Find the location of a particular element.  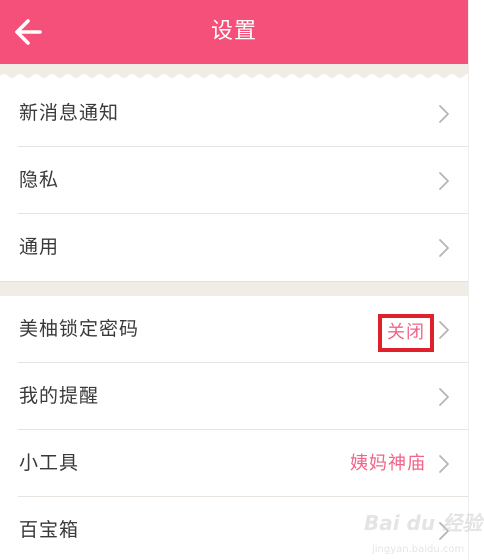

section-divider is located at coordinates (234, 288).